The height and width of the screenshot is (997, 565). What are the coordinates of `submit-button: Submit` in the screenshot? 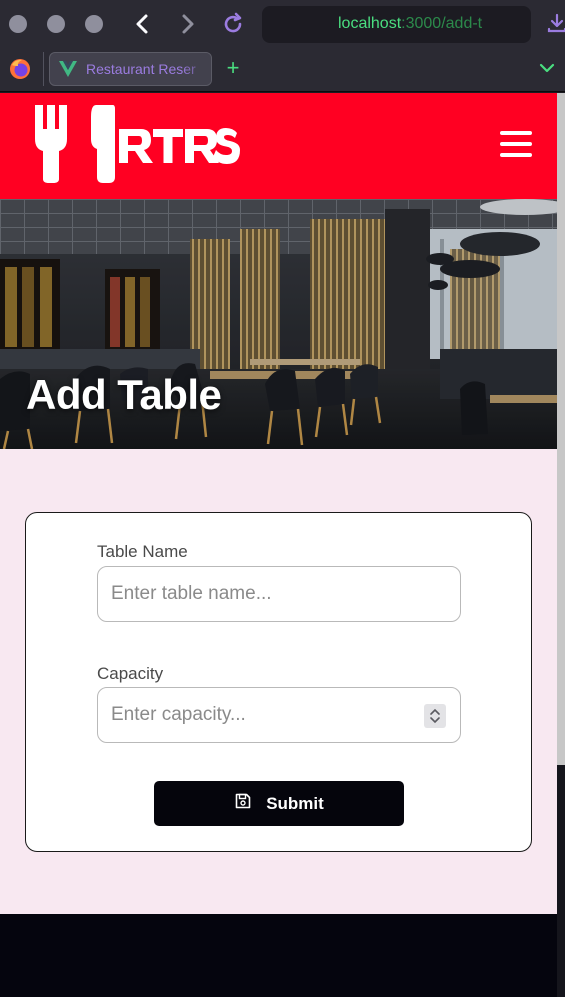 It's located at (279, 803).